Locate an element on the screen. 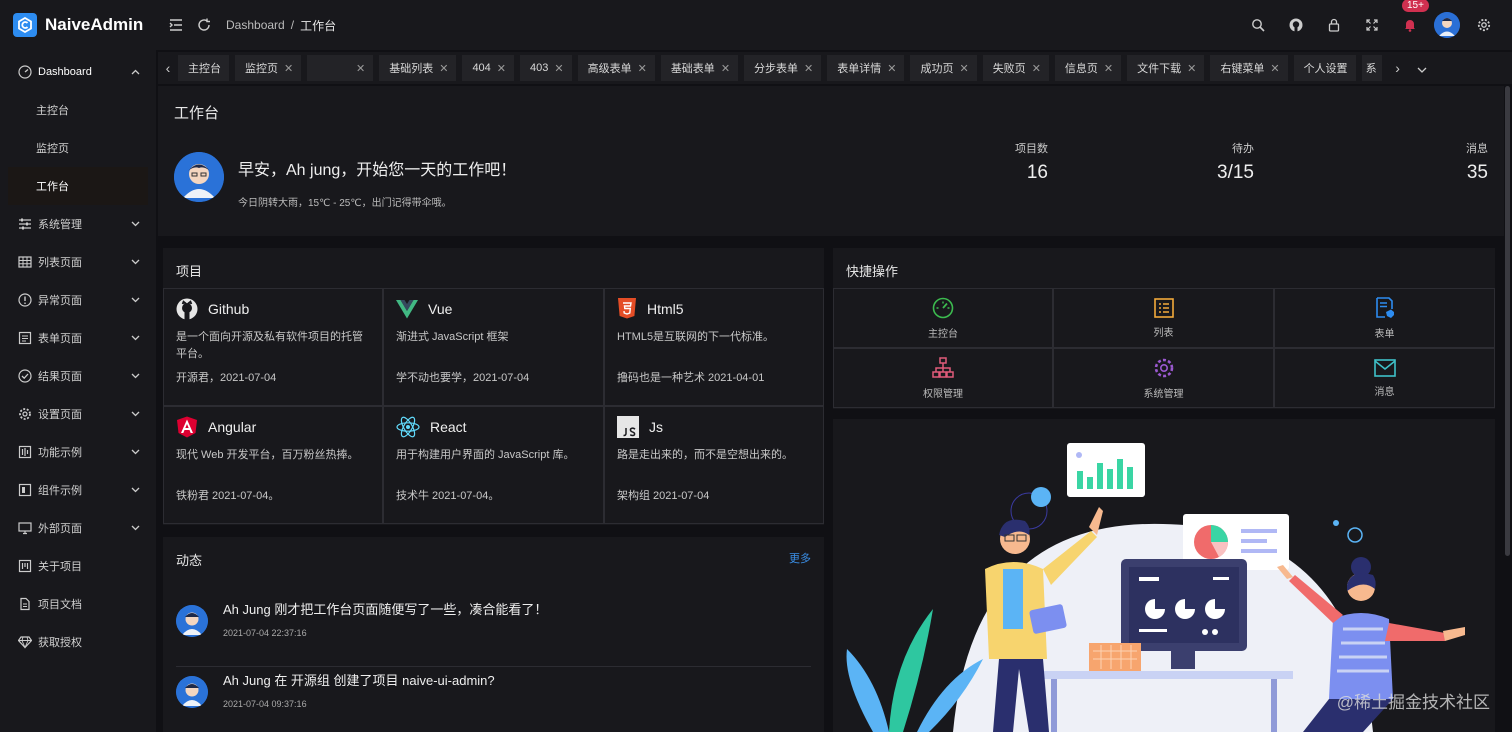 This screenshot has width=1512, height=732. search-icon is located at coordinates (1258, 25).